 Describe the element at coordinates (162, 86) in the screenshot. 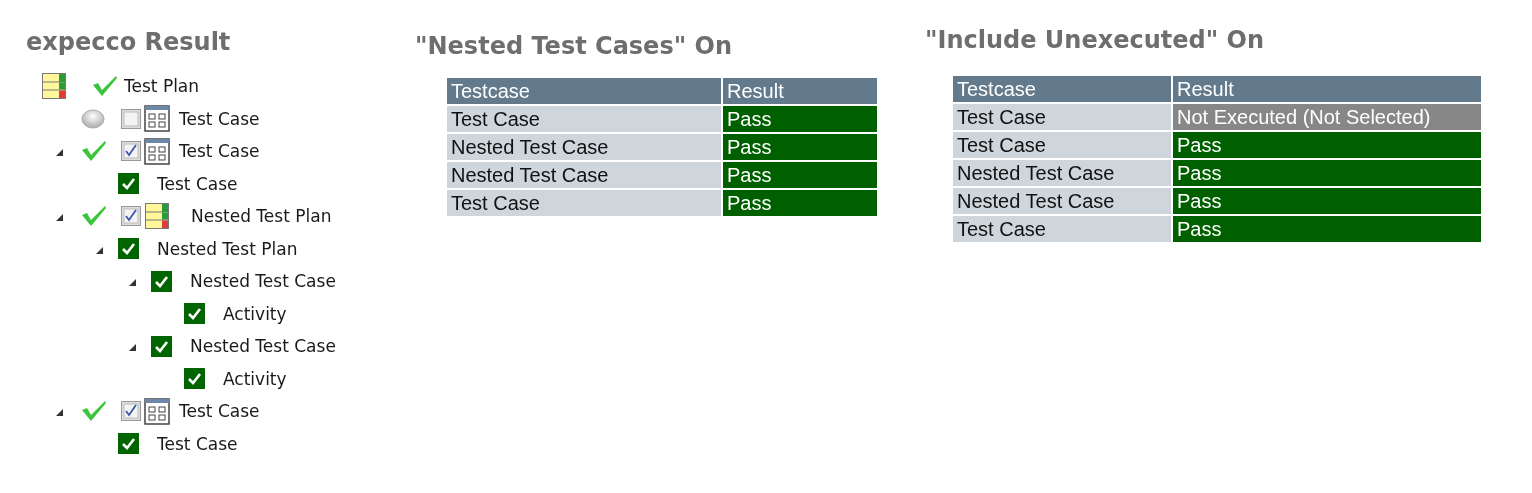

I see `tree-item-label: Test Plan` at that location.